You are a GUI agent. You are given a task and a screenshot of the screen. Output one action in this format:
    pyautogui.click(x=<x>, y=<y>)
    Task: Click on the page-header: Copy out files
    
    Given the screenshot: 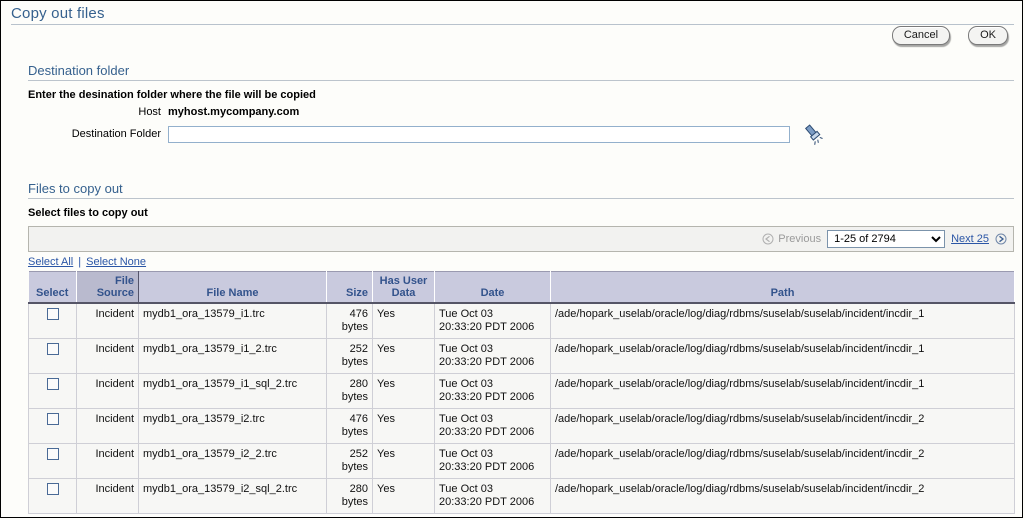 What is the action you would take?
    pyautogui.click(x=512, y=15)
    